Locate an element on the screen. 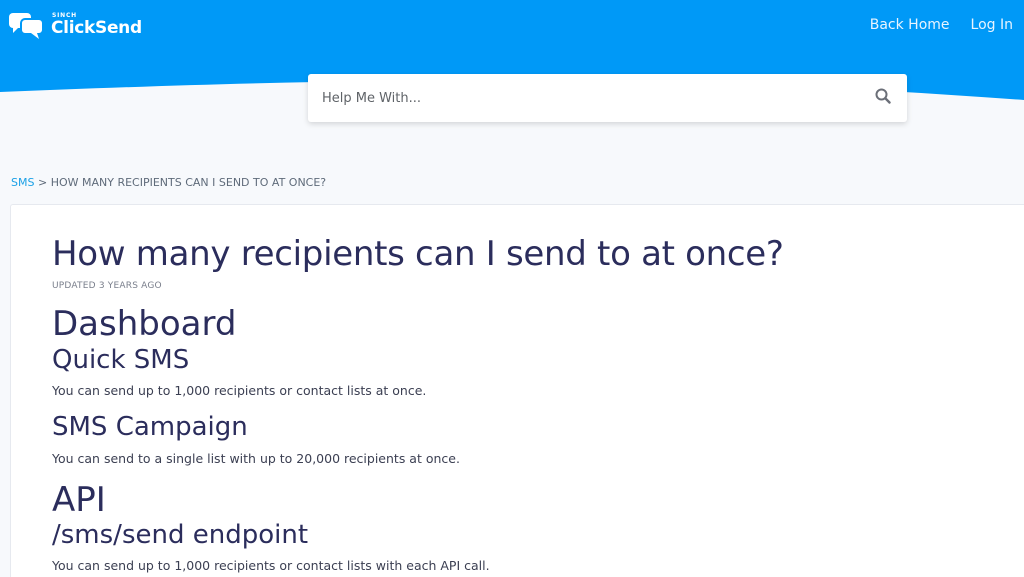  section-heading-dashboard: Dashboard is located at coordinates (144, 324).